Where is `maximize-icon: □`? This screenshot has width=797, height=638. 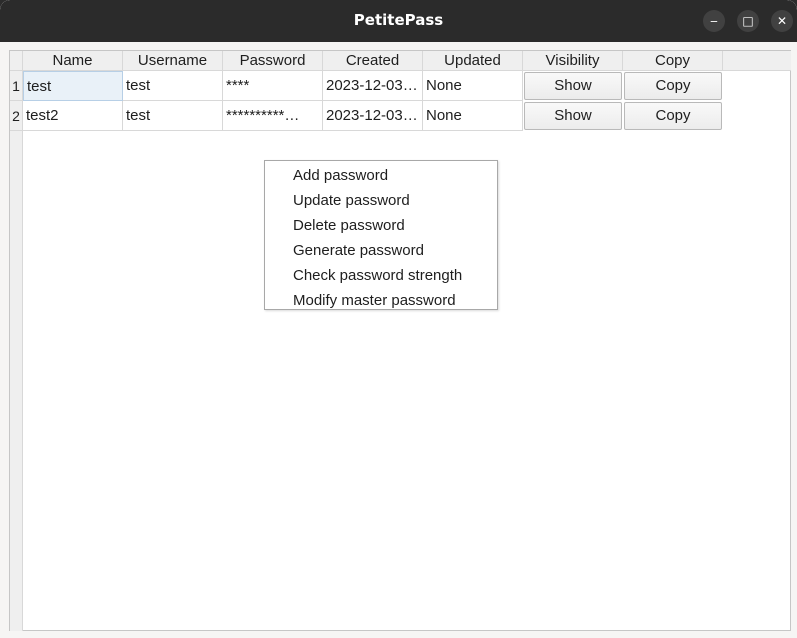
maximize-icon: □ is located at coordinates (748, 21).